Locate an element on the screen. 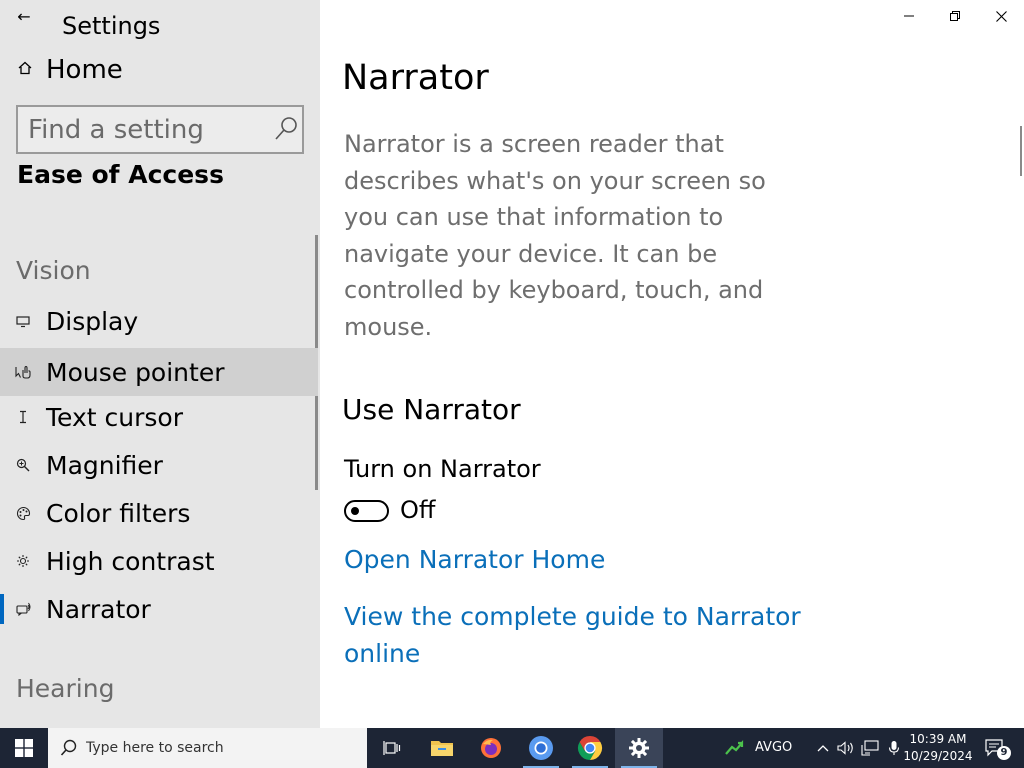  volume-icon is located at coordinates (846, 748).